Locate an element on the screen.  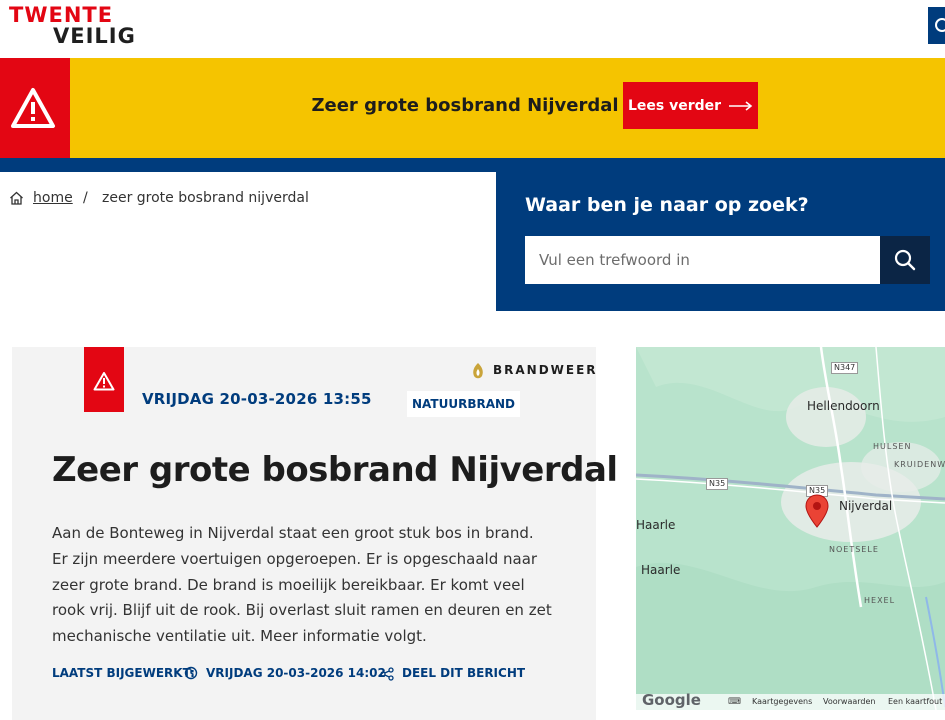
map-report-link: Een kaartfout is located at coordinates (915, 701).